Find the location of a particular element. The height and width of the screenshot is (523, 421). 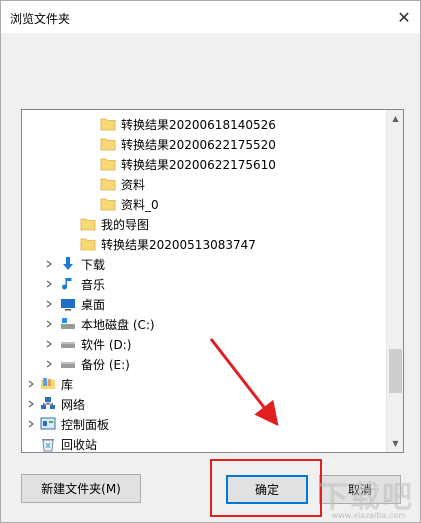

tree-item-label: 本地磁盘 (C:) is located at coordinates (118, 325).